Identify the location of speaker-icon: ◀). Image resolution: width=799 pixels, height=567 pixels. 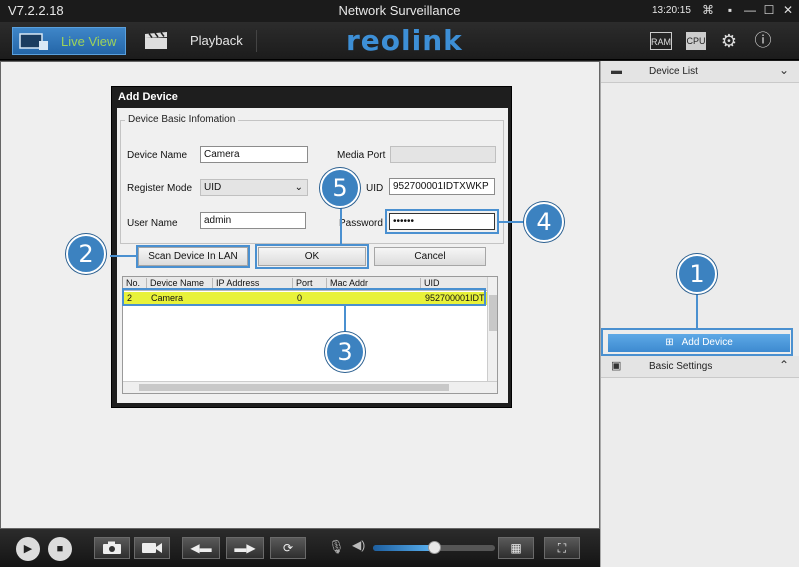
(358, 545).